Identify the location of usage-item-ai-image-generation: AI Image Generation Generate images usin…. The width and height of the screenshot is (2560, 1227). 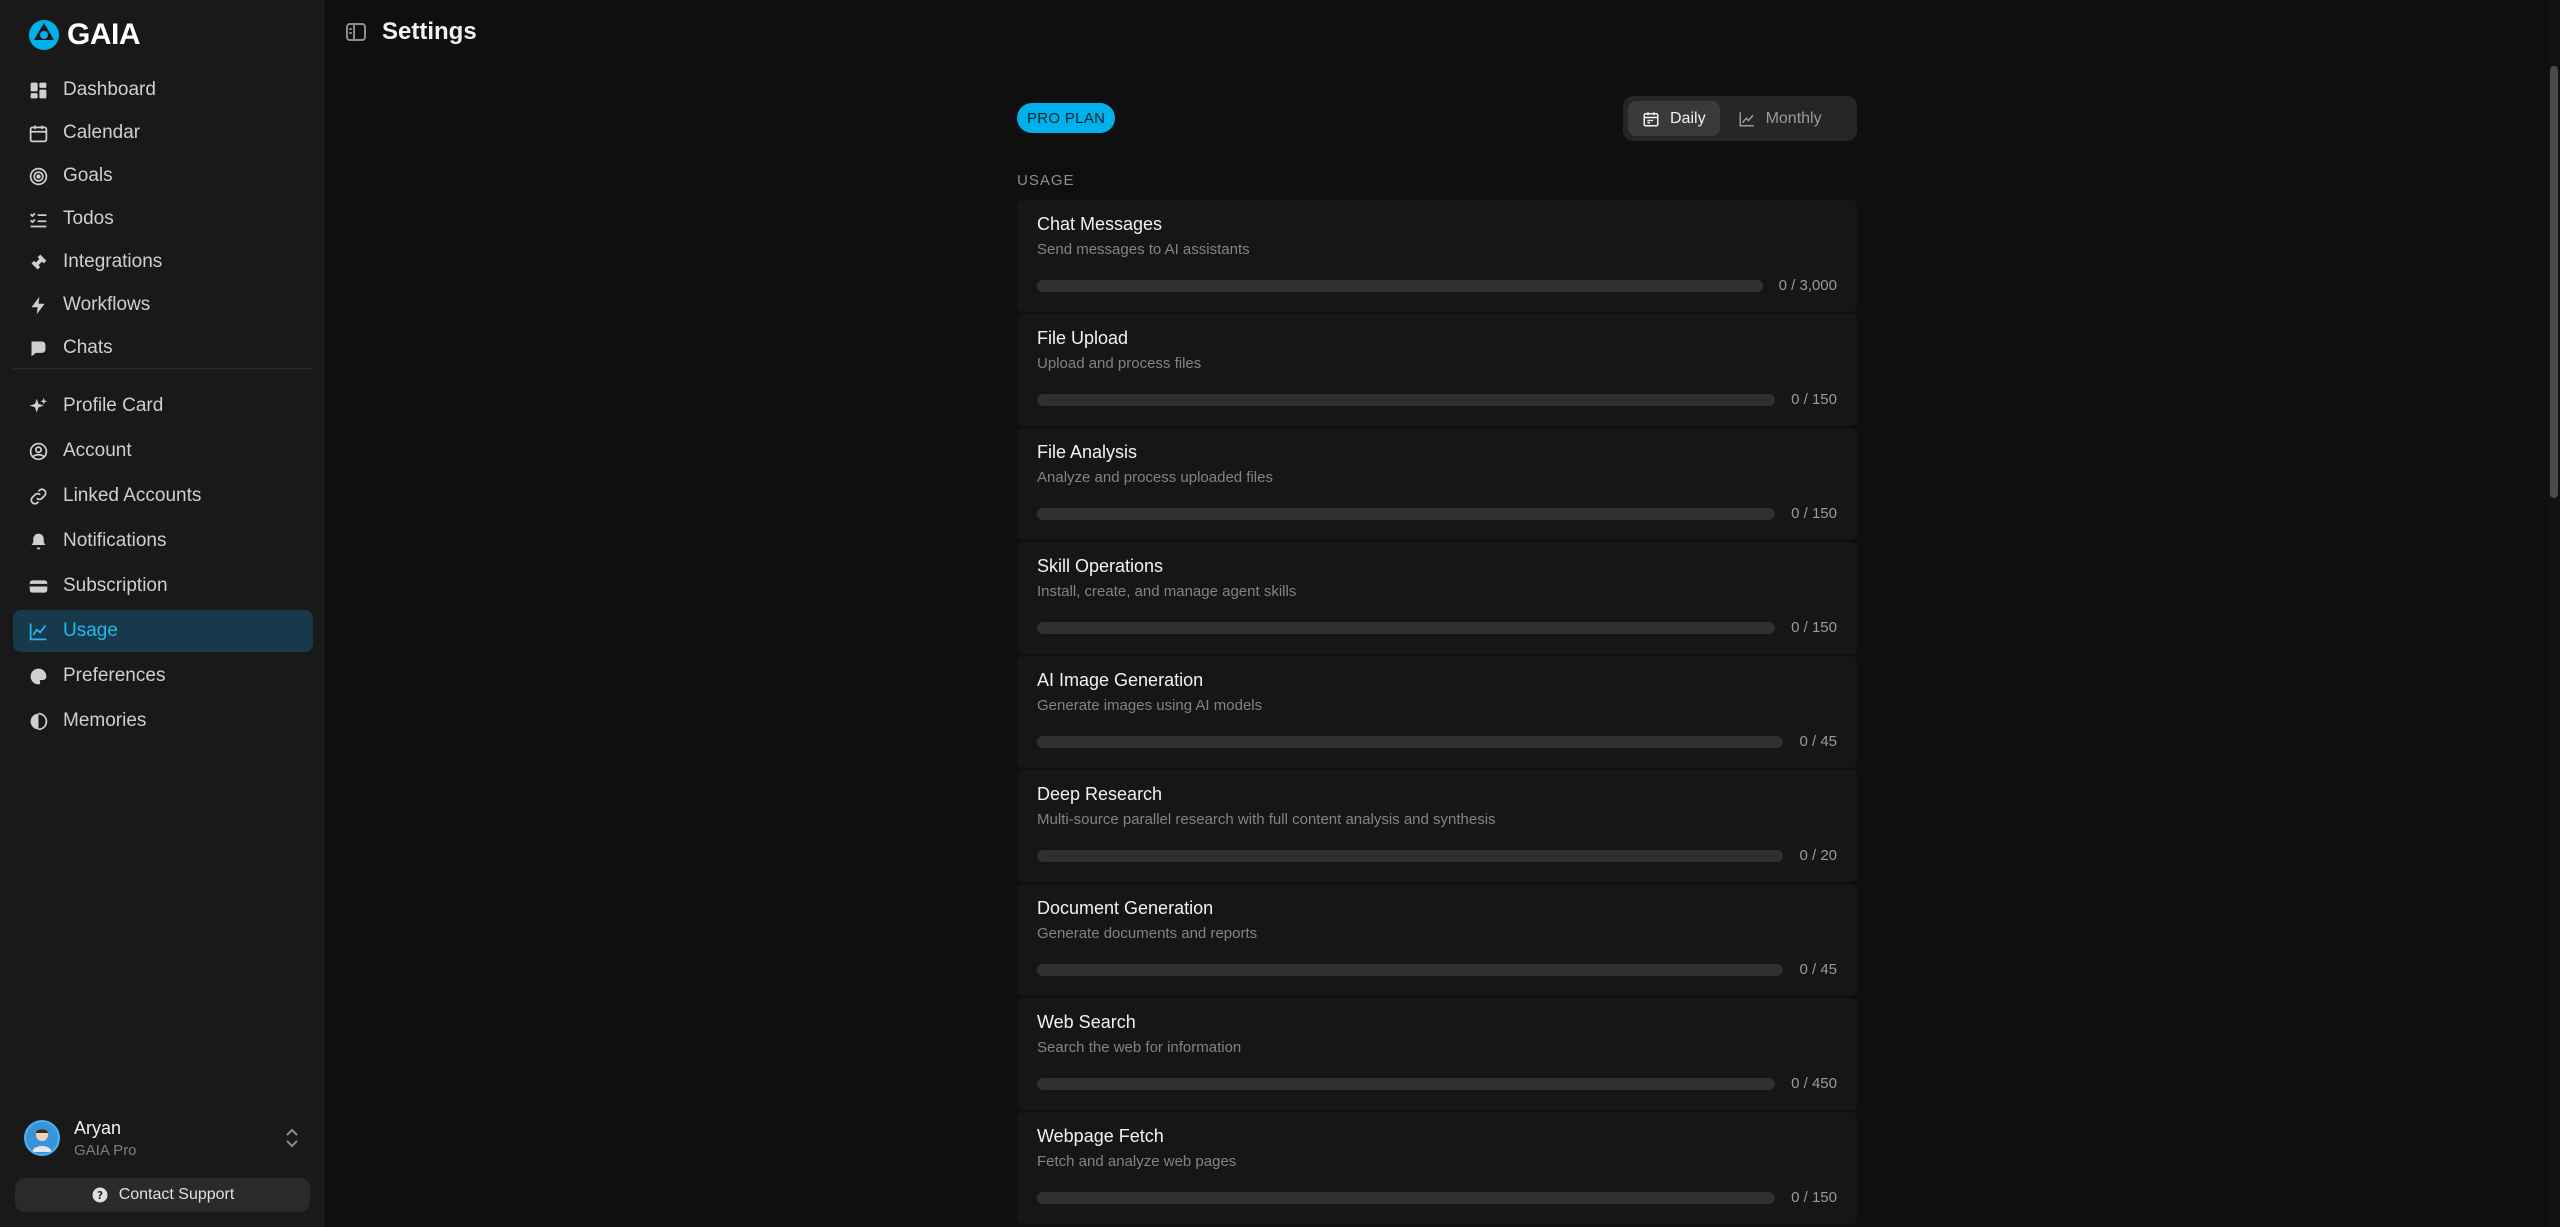
(1437, 712).